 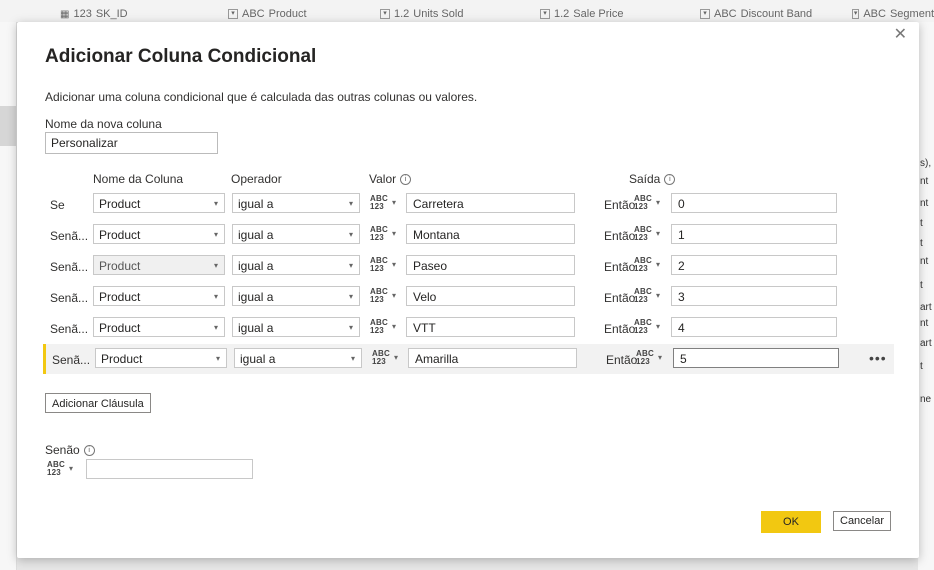 I want to click on right-pane-item: t, so click(x=921, y=223).